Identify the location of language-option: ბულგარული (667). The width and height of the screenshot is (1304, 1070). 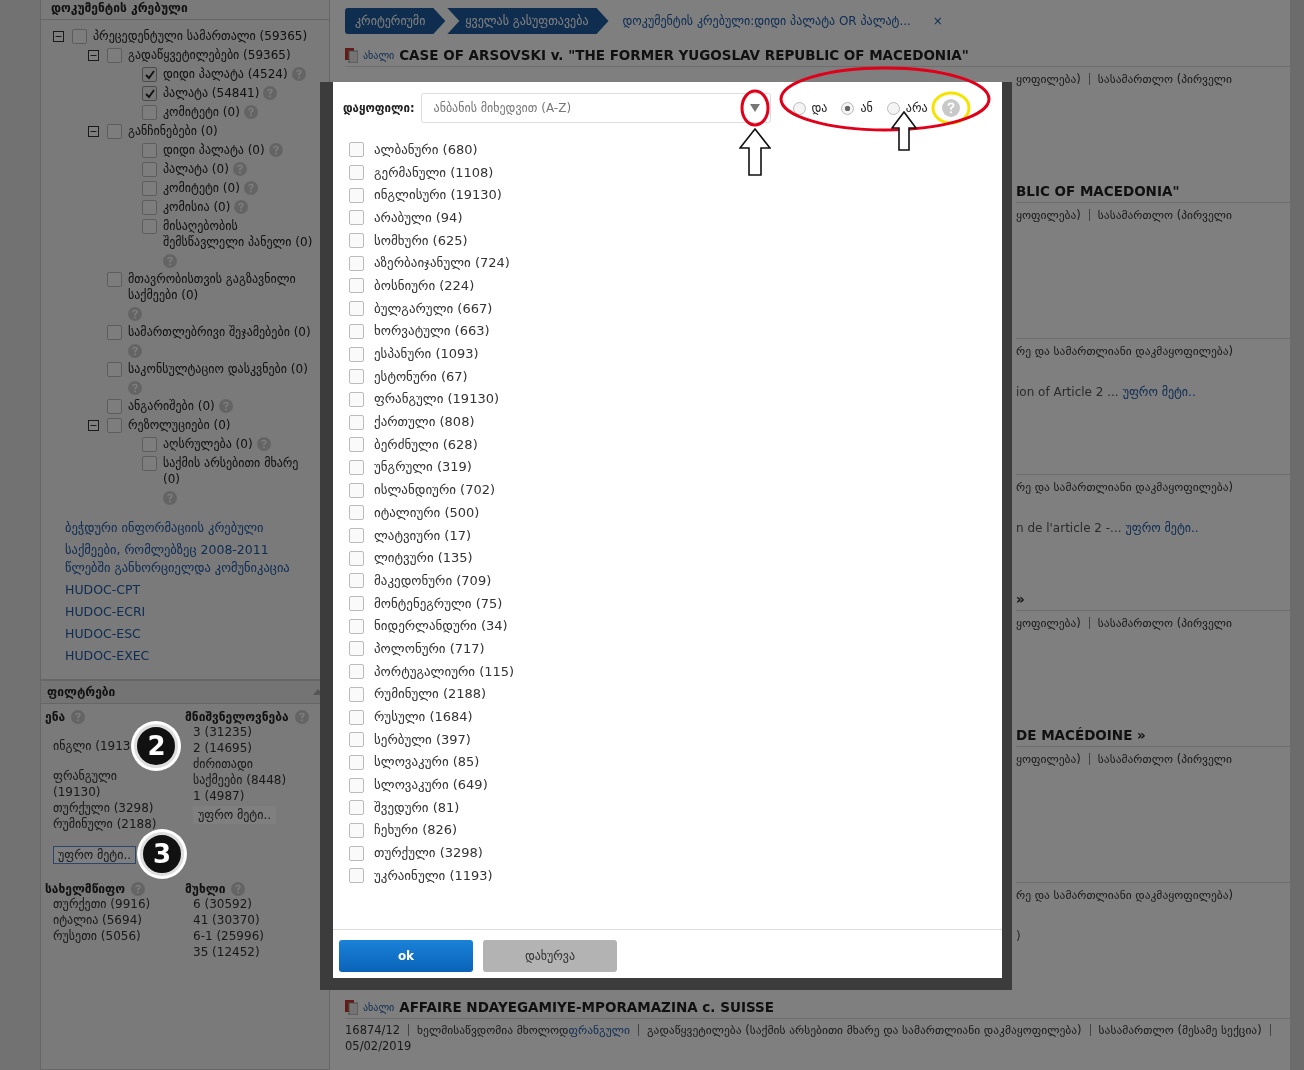
(433, 308).